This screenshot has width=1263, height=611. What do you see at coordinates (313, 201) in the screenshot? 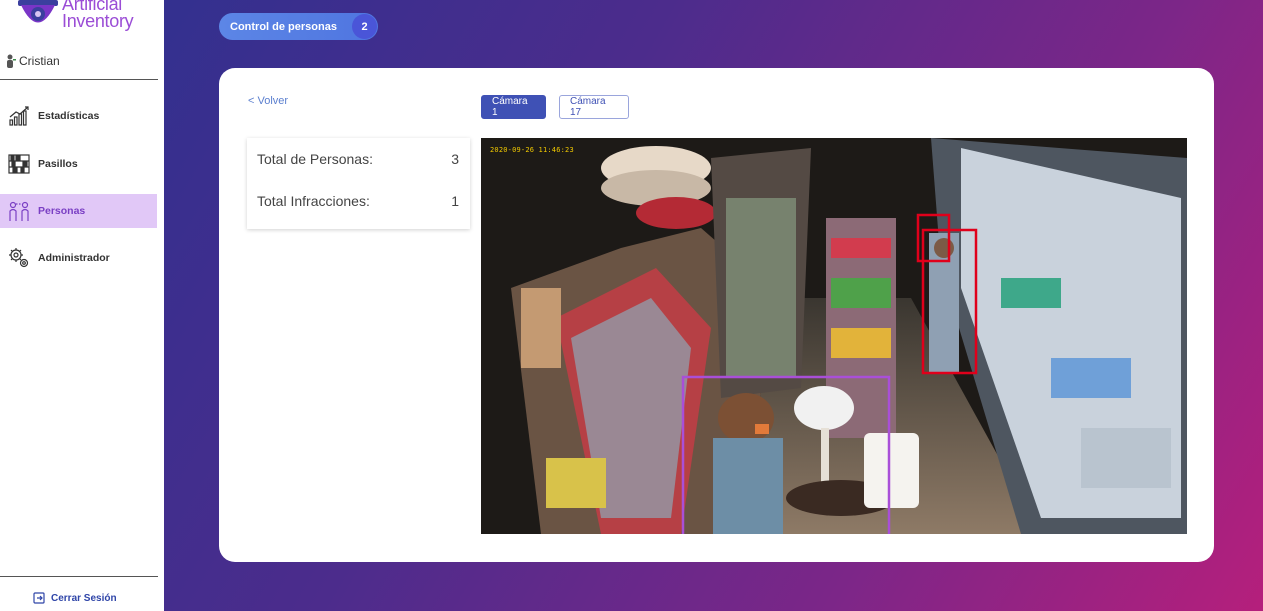
I see `stat-label: Total Infracciones:` at bounding box center [313, 201].